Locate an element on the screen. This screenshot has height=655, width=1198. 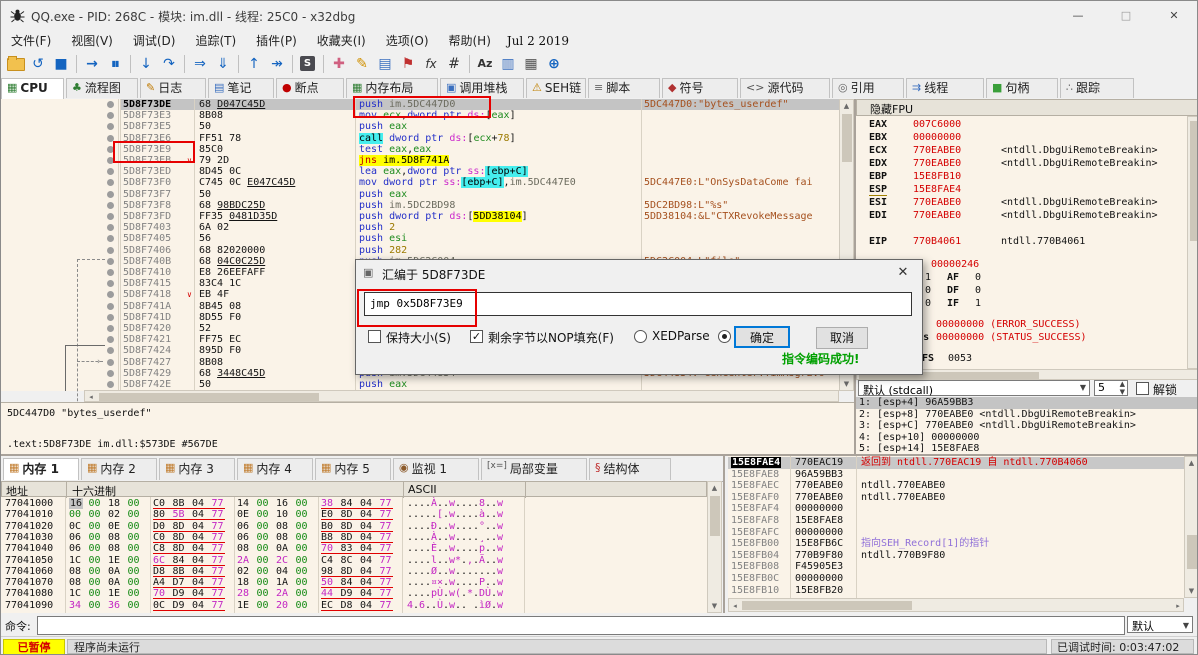
disasm-row: 5D8F7405 56 push esi is located at coordinates (420, 238).